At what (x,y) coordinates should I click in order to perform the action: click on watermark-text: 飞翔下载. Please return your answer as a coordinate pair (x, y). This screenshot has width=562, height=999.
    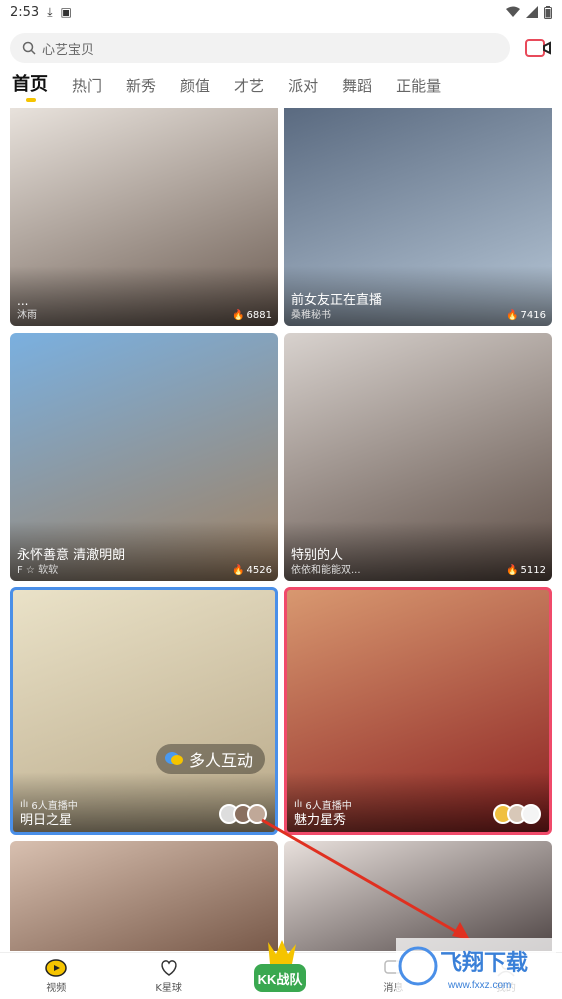
    Looking at the image, I should click on (484, 962).